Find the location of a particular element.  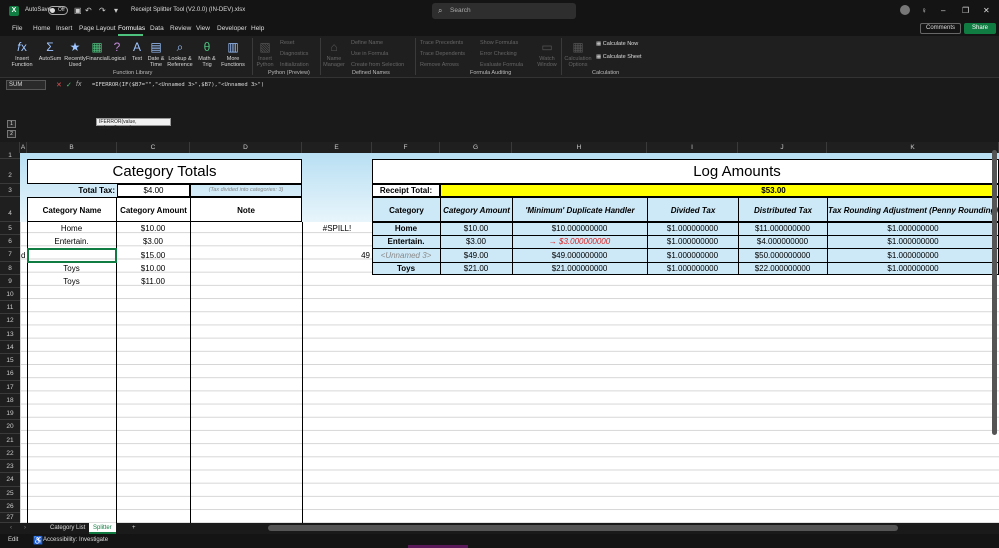

tab-data: Data is located at coordinates (157, 28).